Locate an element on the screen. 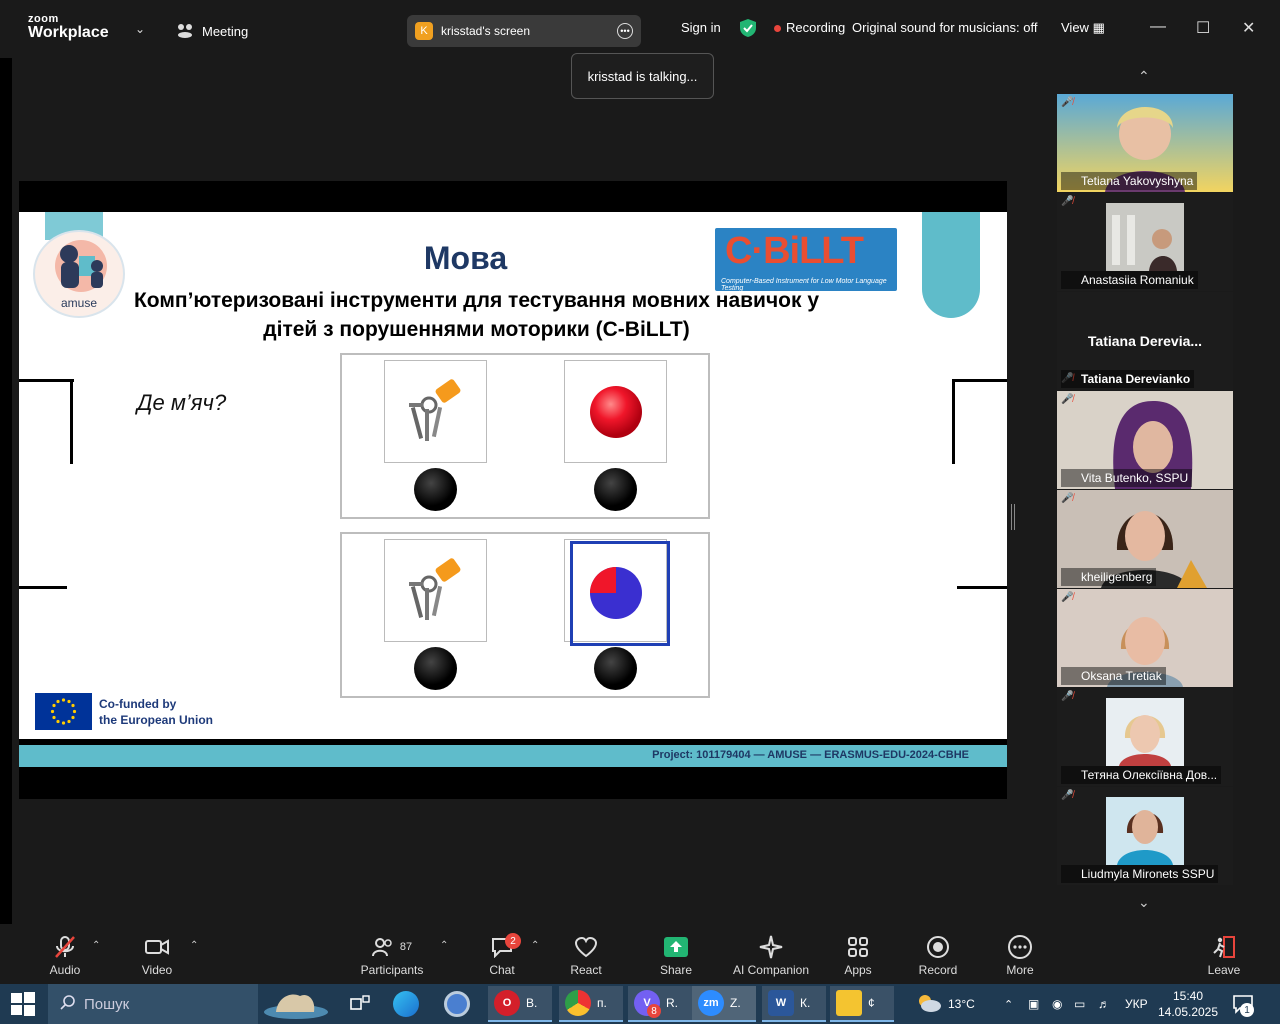 This screenshot has width=1280, height=1024. apps-button: Apps is located at coordinates (858, 955).